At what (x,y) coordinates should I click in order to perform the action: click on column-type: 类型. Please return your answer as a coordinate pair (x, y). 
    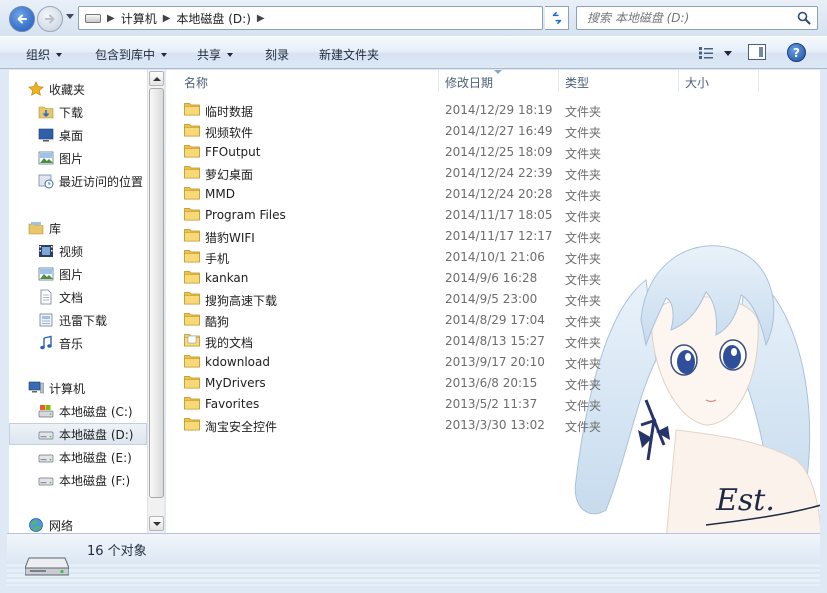
    Looking at the image, I should click on (577, 82).